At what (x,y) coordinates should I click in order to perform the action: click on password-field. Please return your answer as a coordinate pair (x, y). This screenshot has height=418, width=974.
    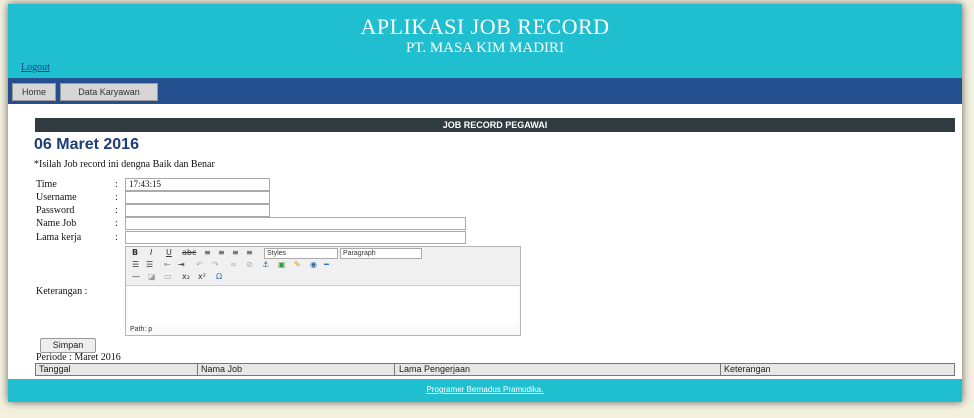
    Looking at the image, I should click on (197, 210).